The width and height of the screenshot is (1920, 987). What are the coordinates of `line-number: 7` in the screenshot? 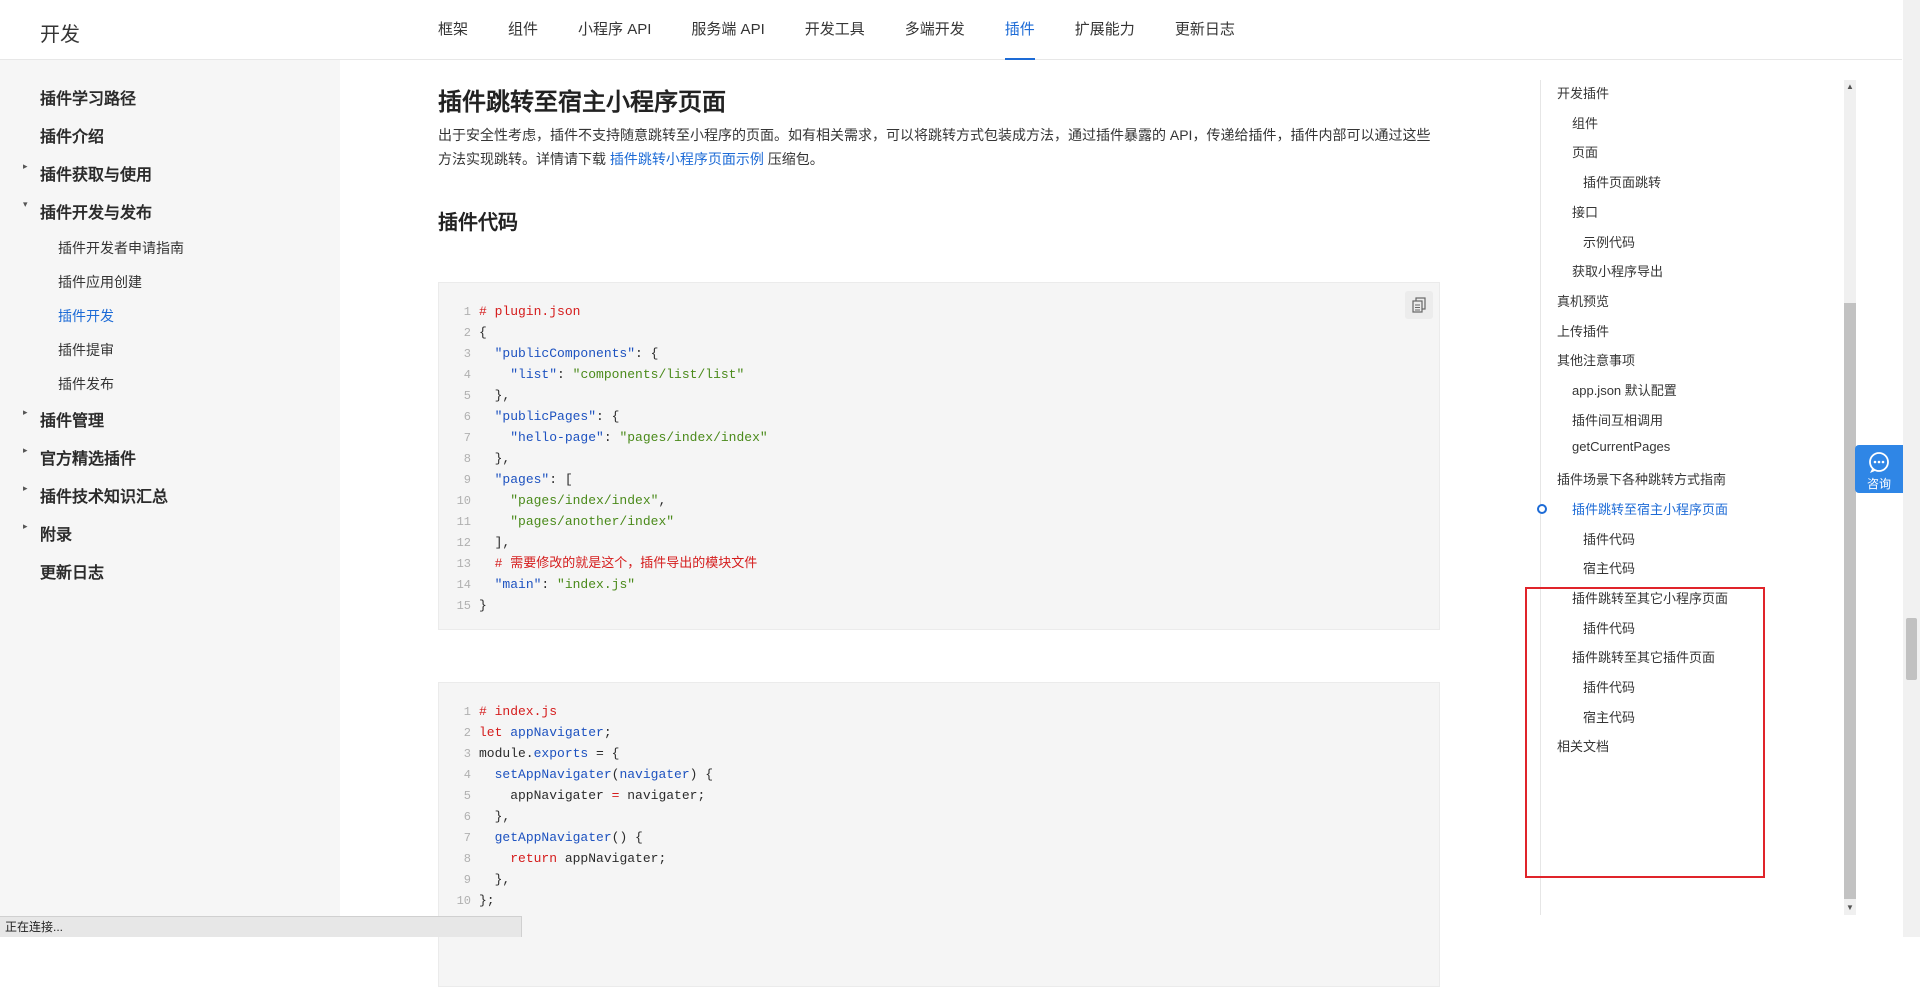 It's located at (467, 838).